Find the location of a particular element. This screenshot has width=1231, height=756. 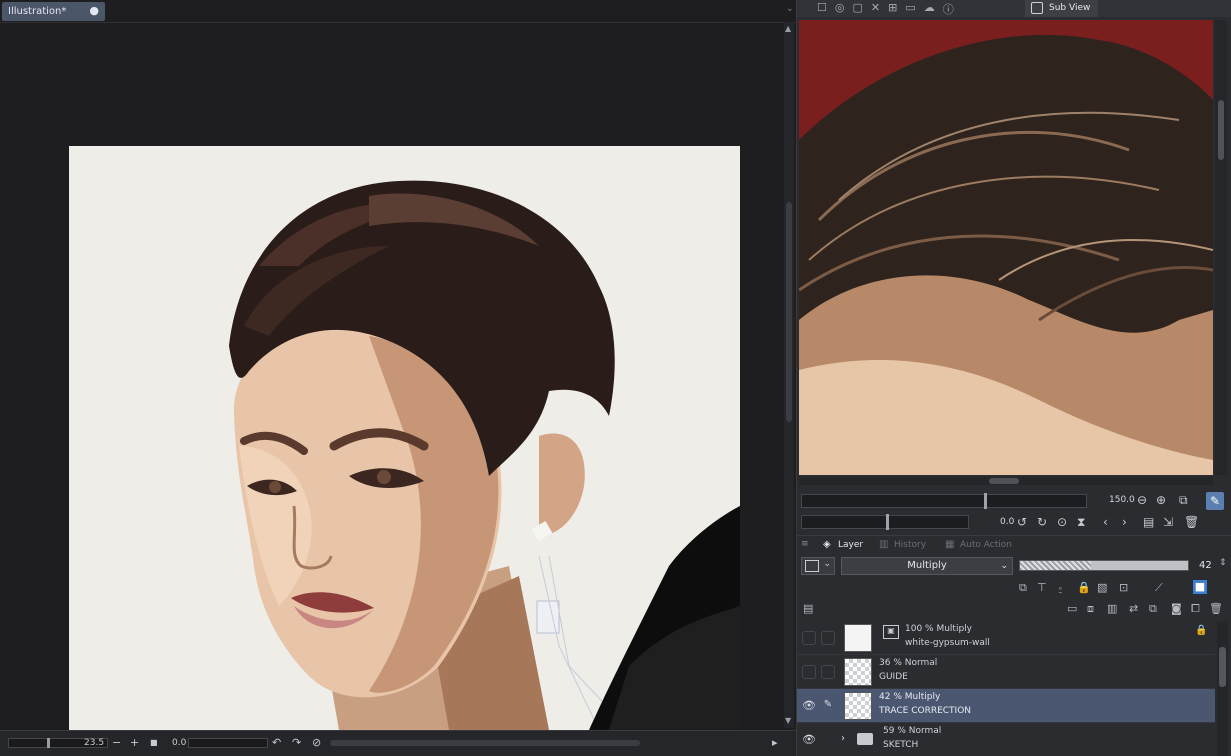

scroll-down-arrow-icon: ▼ is located at coordinates (788, 720).